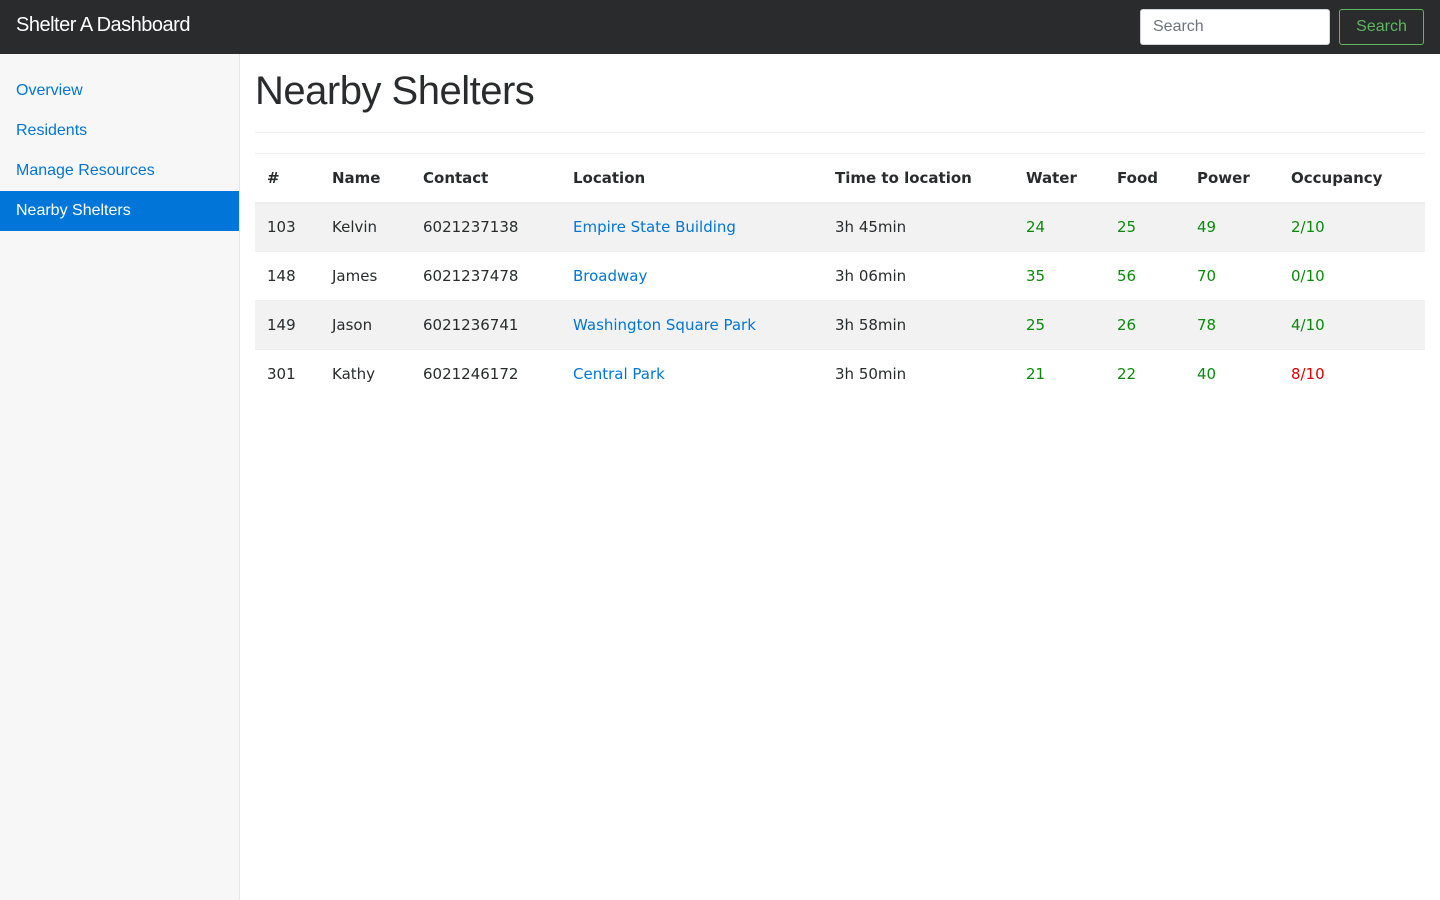 This screenshot has height=900, width=1440. I want to click on cell-occupancy: 4/10, so click(1352, 325).